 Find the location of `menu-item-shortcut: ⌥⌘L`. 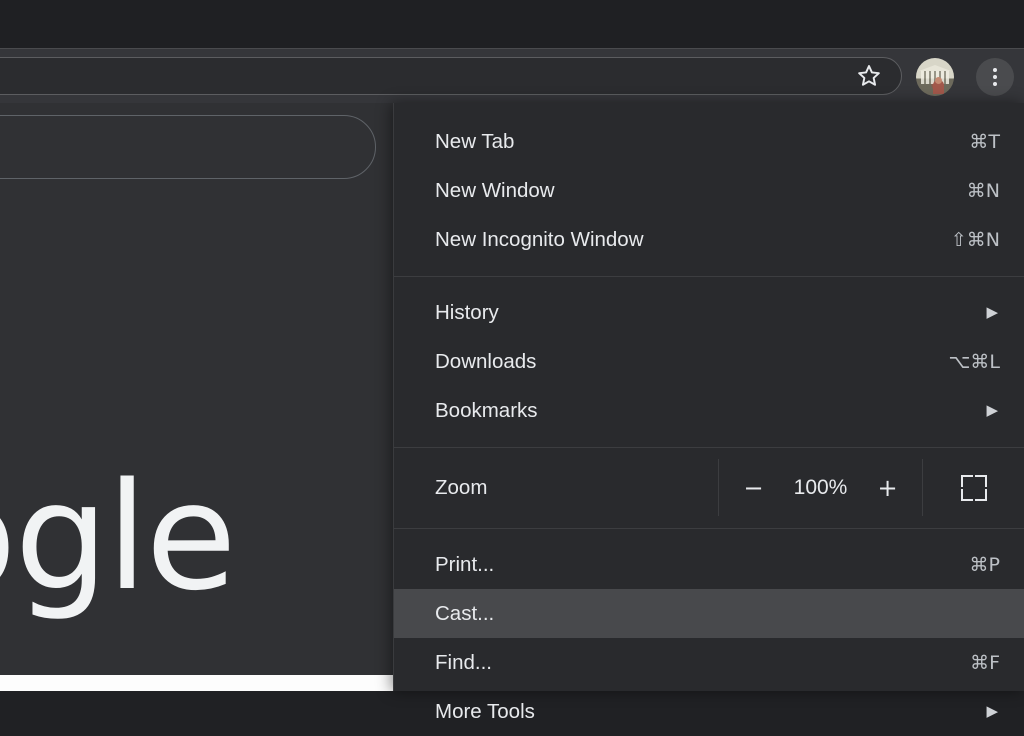

menu-item-shortcut: ⌥⌘L is located at coordinates (974, 361).